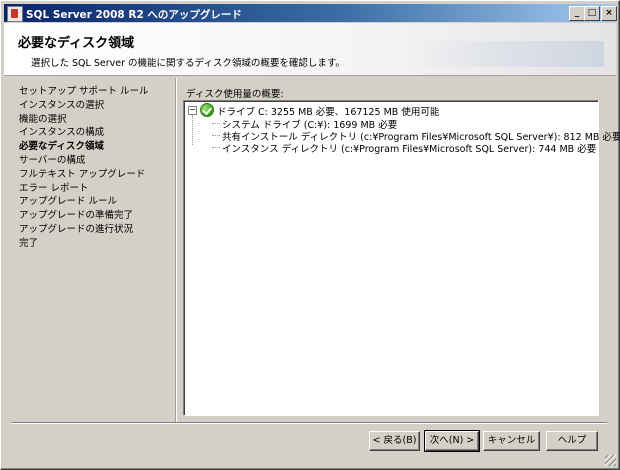 The width and height of the screenshot is (620, 470). What do you see at coordinates (134, 15) in the screenshot?
I see `window-title: SQL Server 2008 R2 へのアップグレード` at bounding box center [134, 15].